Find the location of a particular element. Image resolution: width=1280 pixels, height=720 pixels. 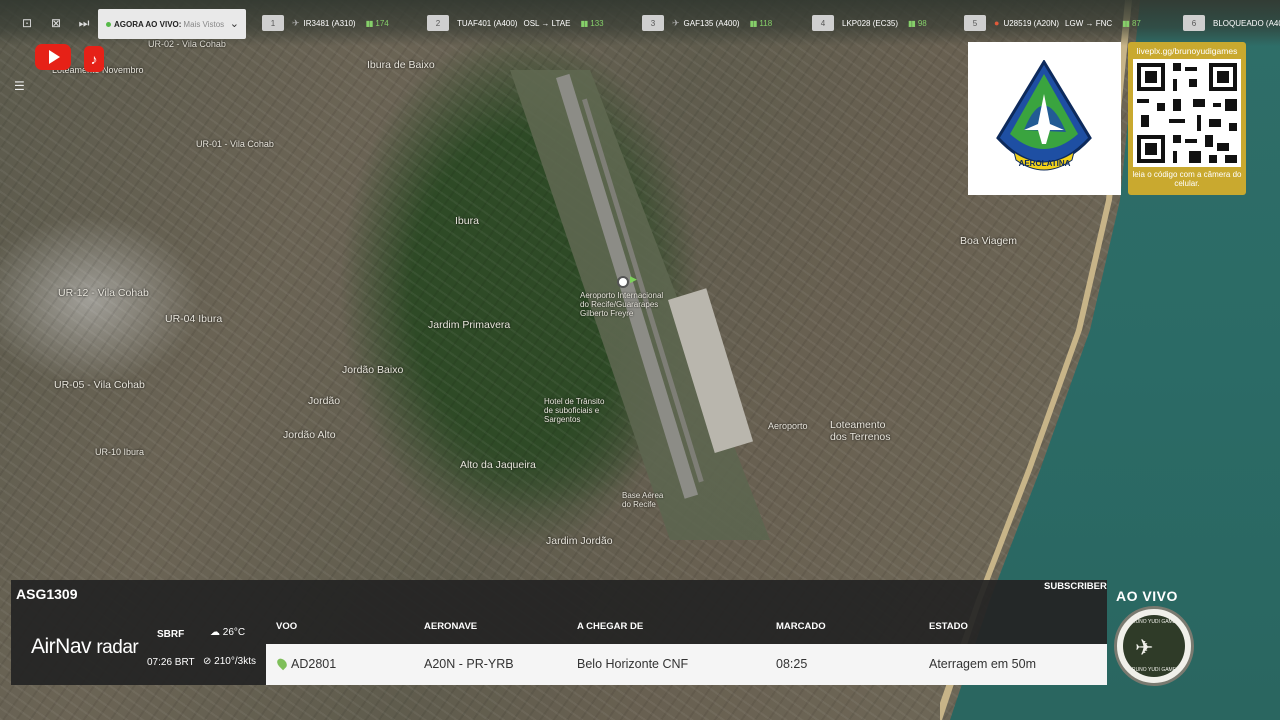

map-label: Base Aérea do Recife is located at coordinates (643, 500).